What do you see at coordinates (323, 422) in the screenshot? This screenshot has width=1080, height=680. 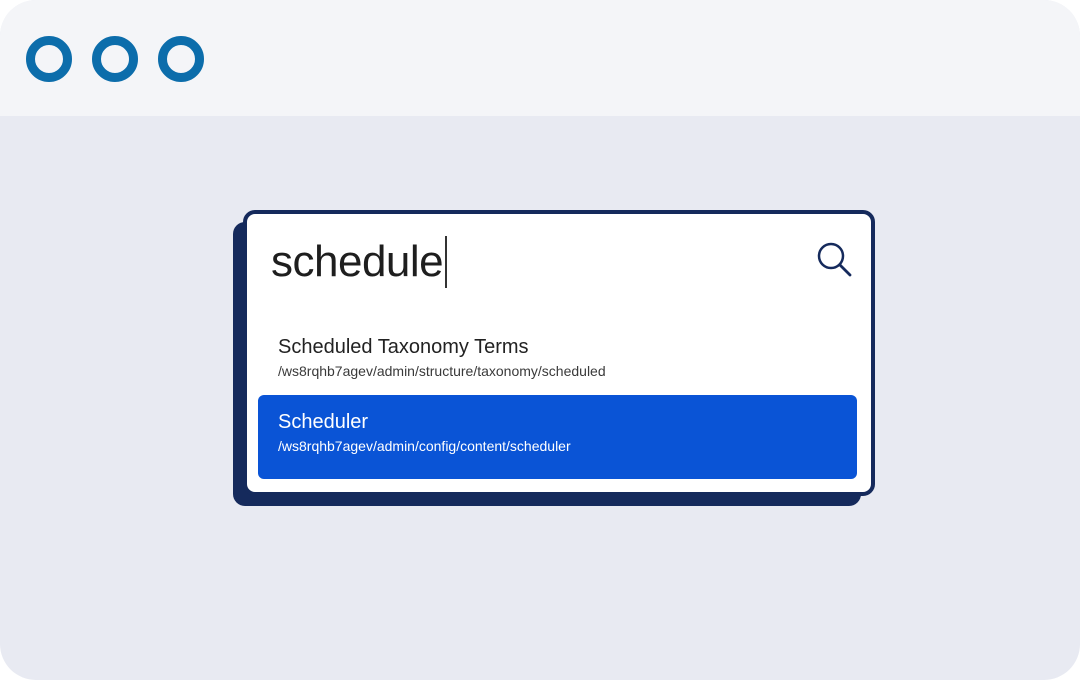 I see `result-title: Scheduler` at bounding box center [323, 422].